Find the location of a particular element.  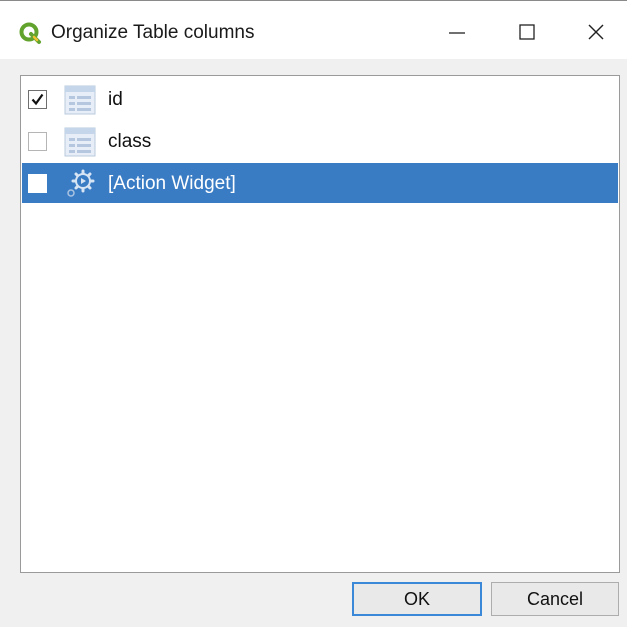

maximize-button is located at coordinates (527, 32).